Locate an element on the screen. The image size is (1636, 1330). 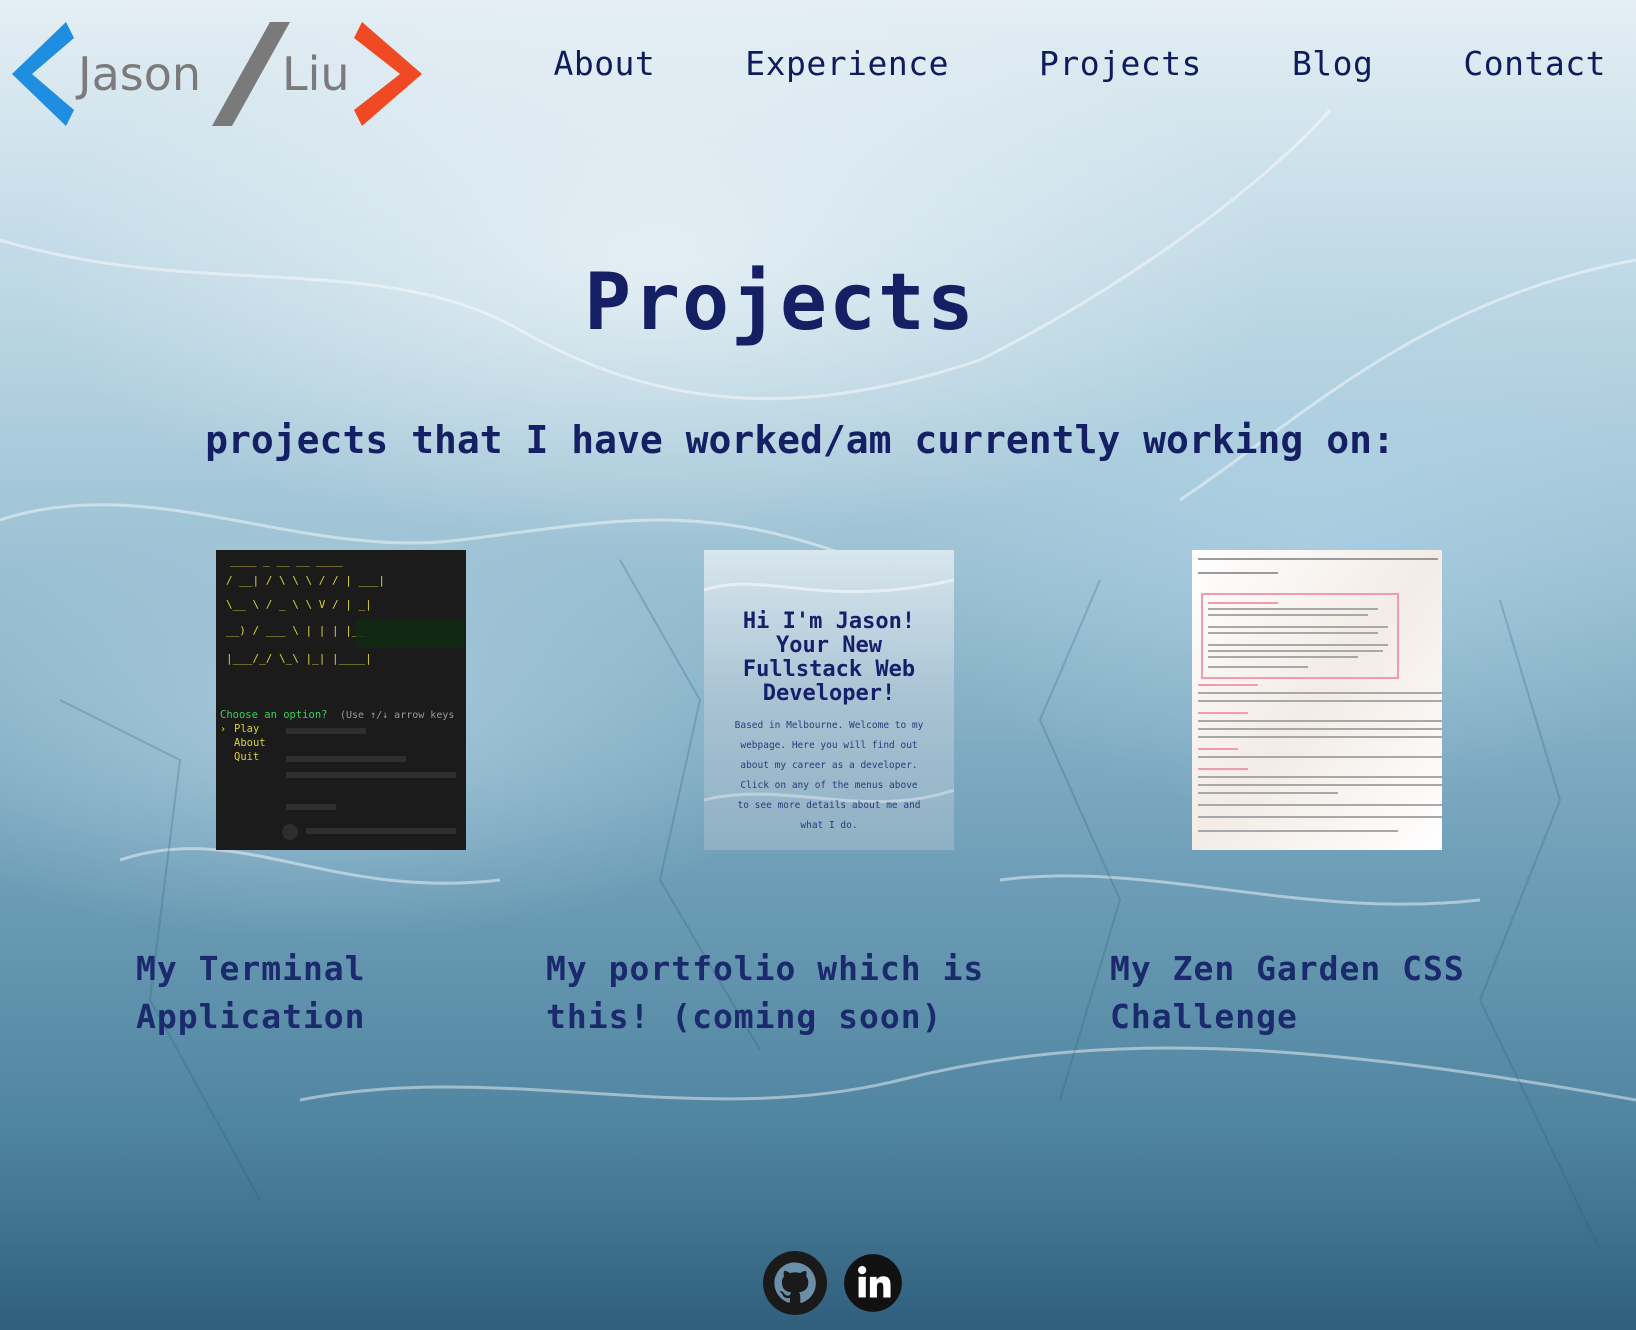
right-bracket-icon is located at coordinates (388, 74).